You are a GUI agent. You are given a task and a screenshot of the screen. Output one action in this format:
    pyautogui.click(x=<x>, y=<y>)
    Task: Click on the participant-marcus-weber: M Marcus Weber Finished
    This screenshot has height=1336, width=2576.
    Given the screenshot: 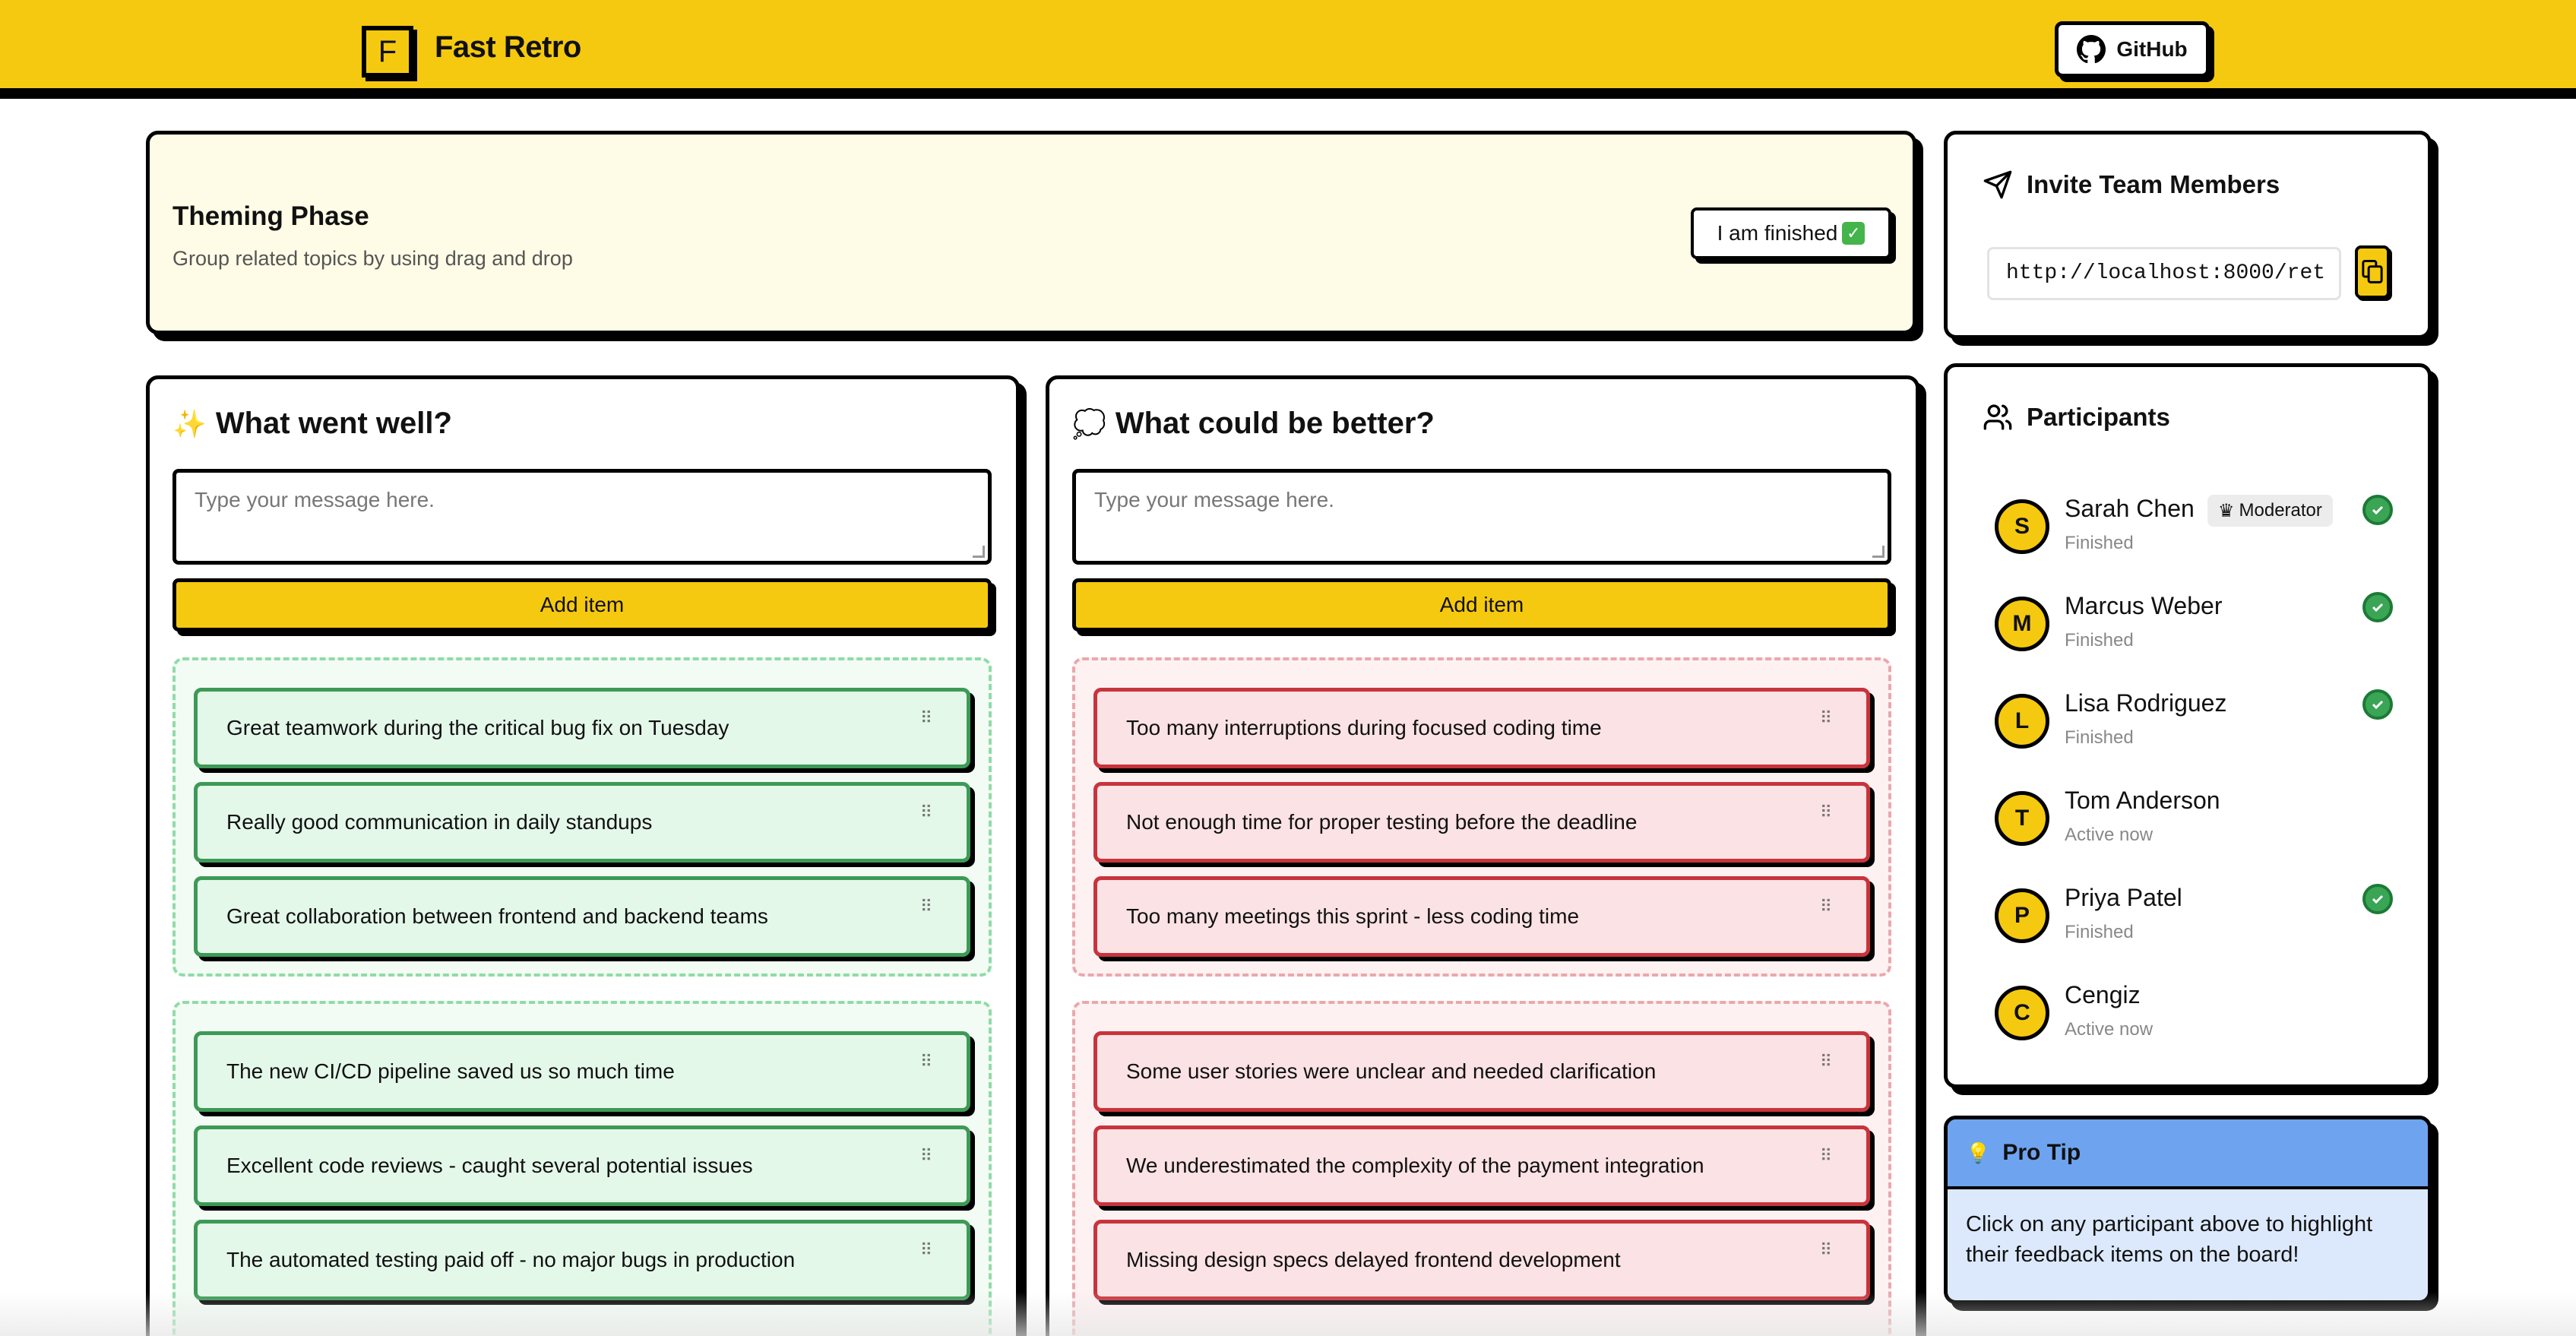 What is the action you would take?
    pyautogui.click(x=2207, y=630)
    